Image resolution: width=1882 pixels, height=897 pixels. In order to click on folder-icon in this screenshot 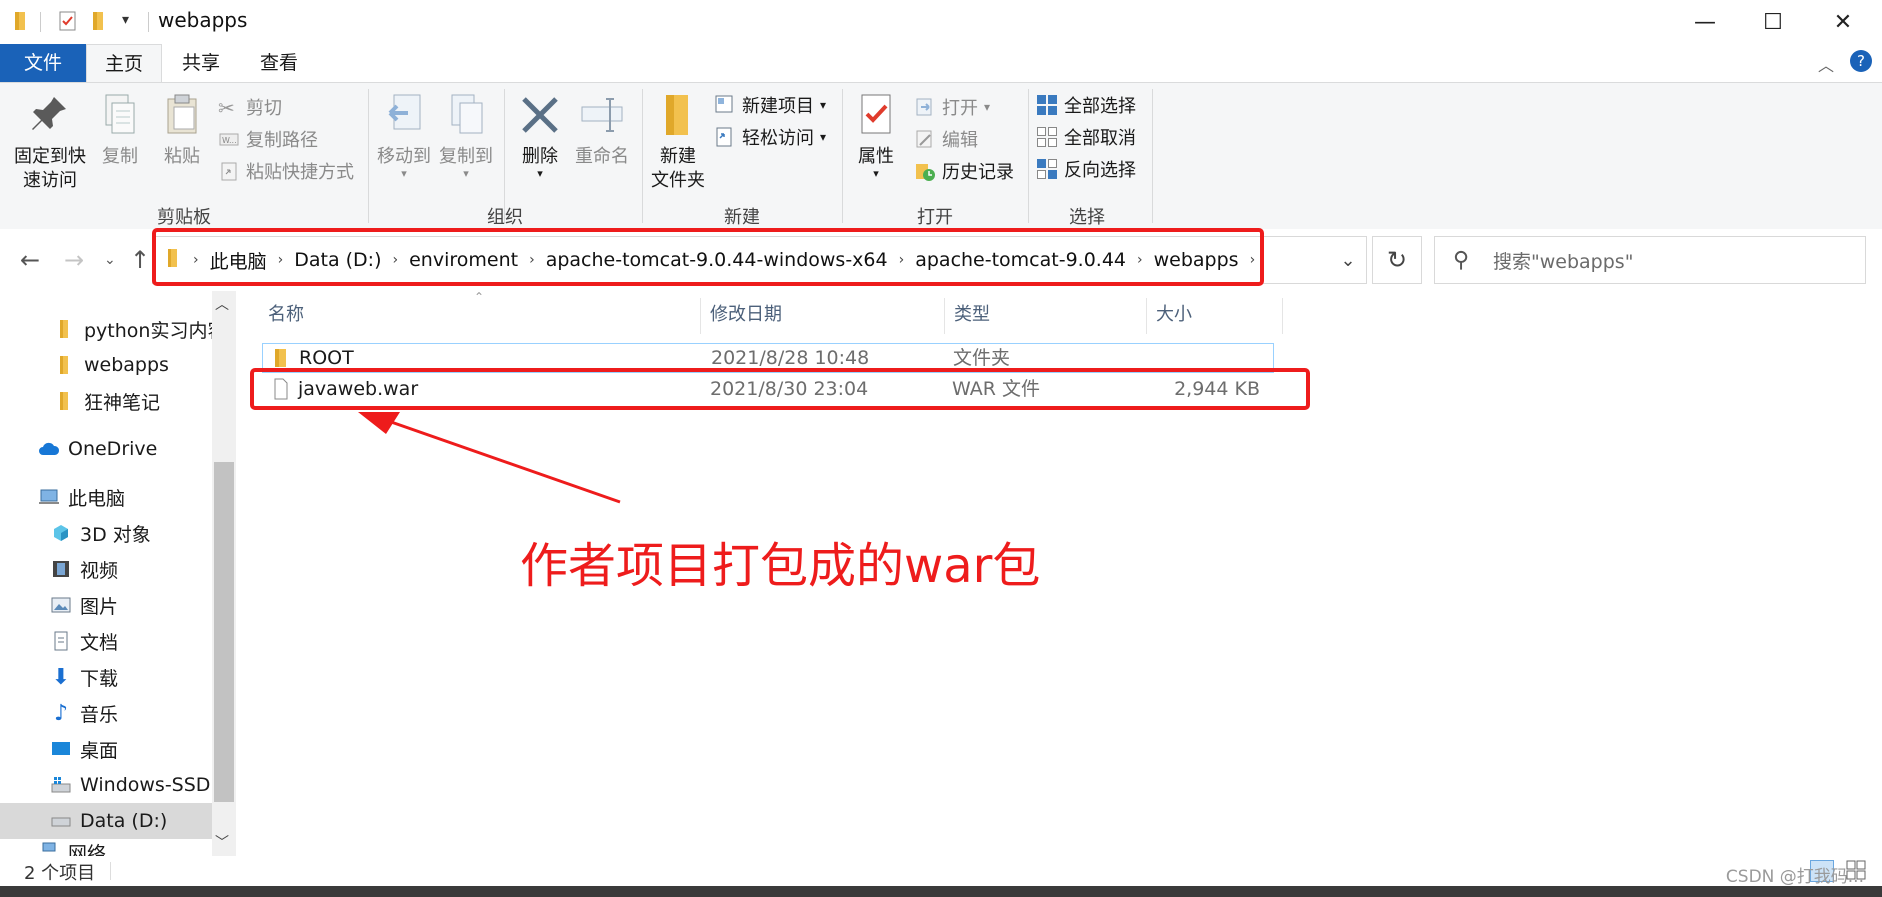, I will do `click(65, 329)`.